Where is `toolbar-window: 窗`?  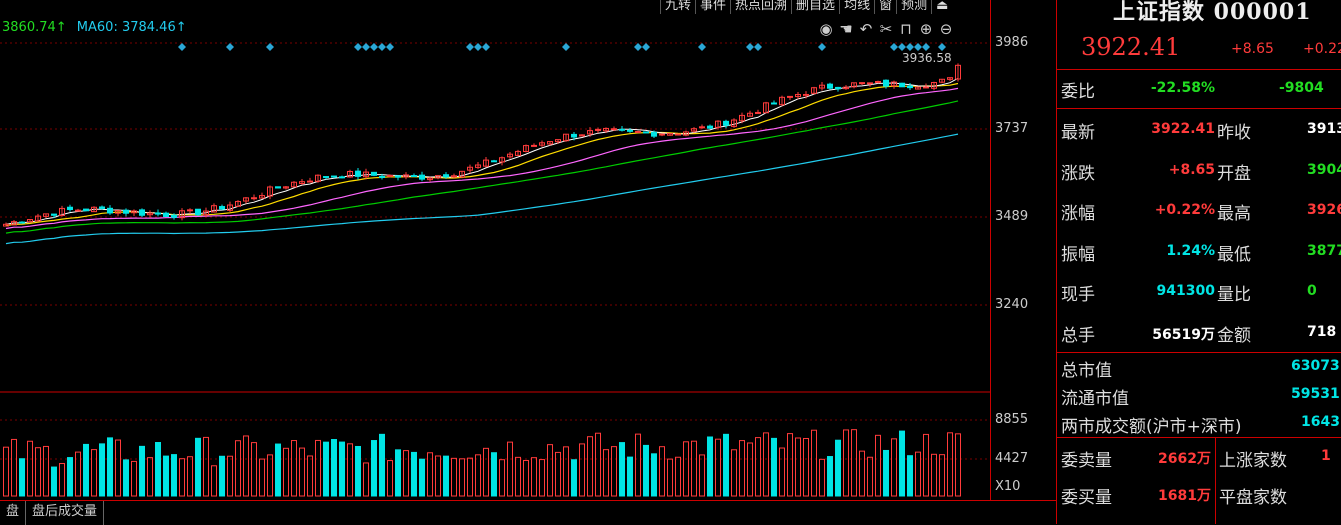
toolbar-window: 窗 is located at coordinates (885, 7).